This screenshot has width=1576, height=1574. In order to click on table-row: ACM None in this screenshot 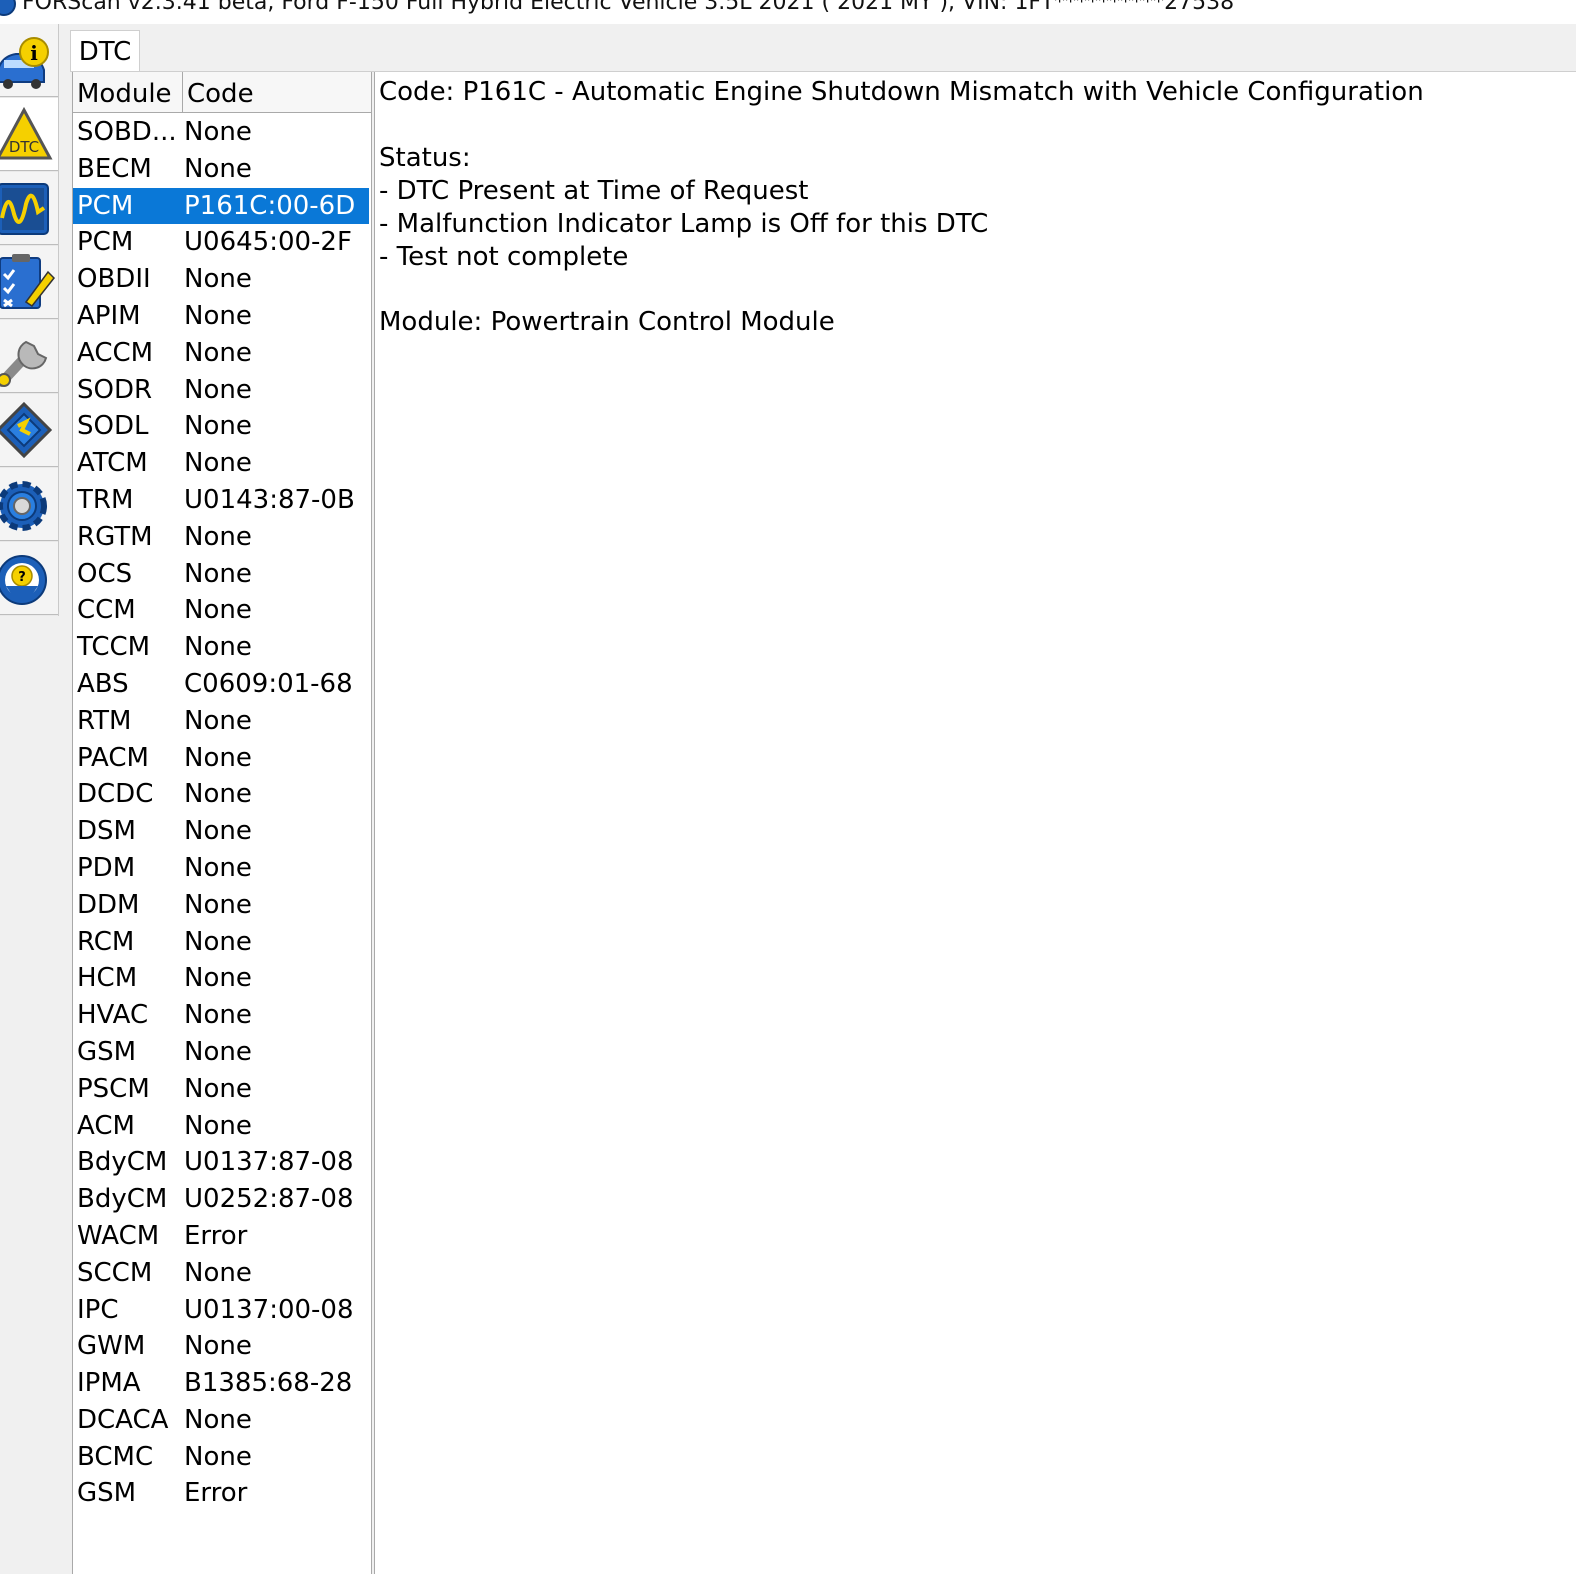, I will do `click(221, 1126)`.